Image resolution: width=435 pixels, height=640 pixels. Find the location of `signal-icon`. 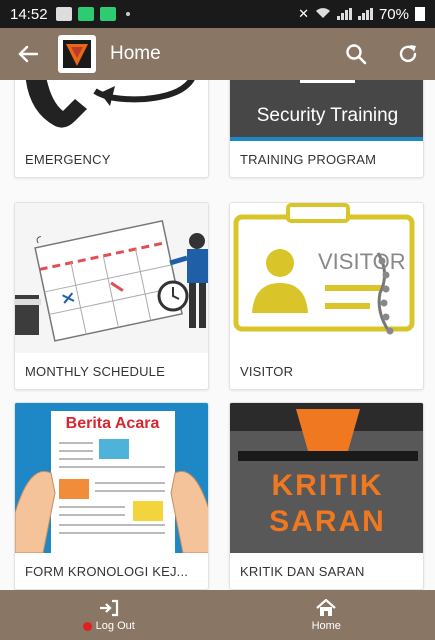

signal-icon is located at coordinates (344, 14).